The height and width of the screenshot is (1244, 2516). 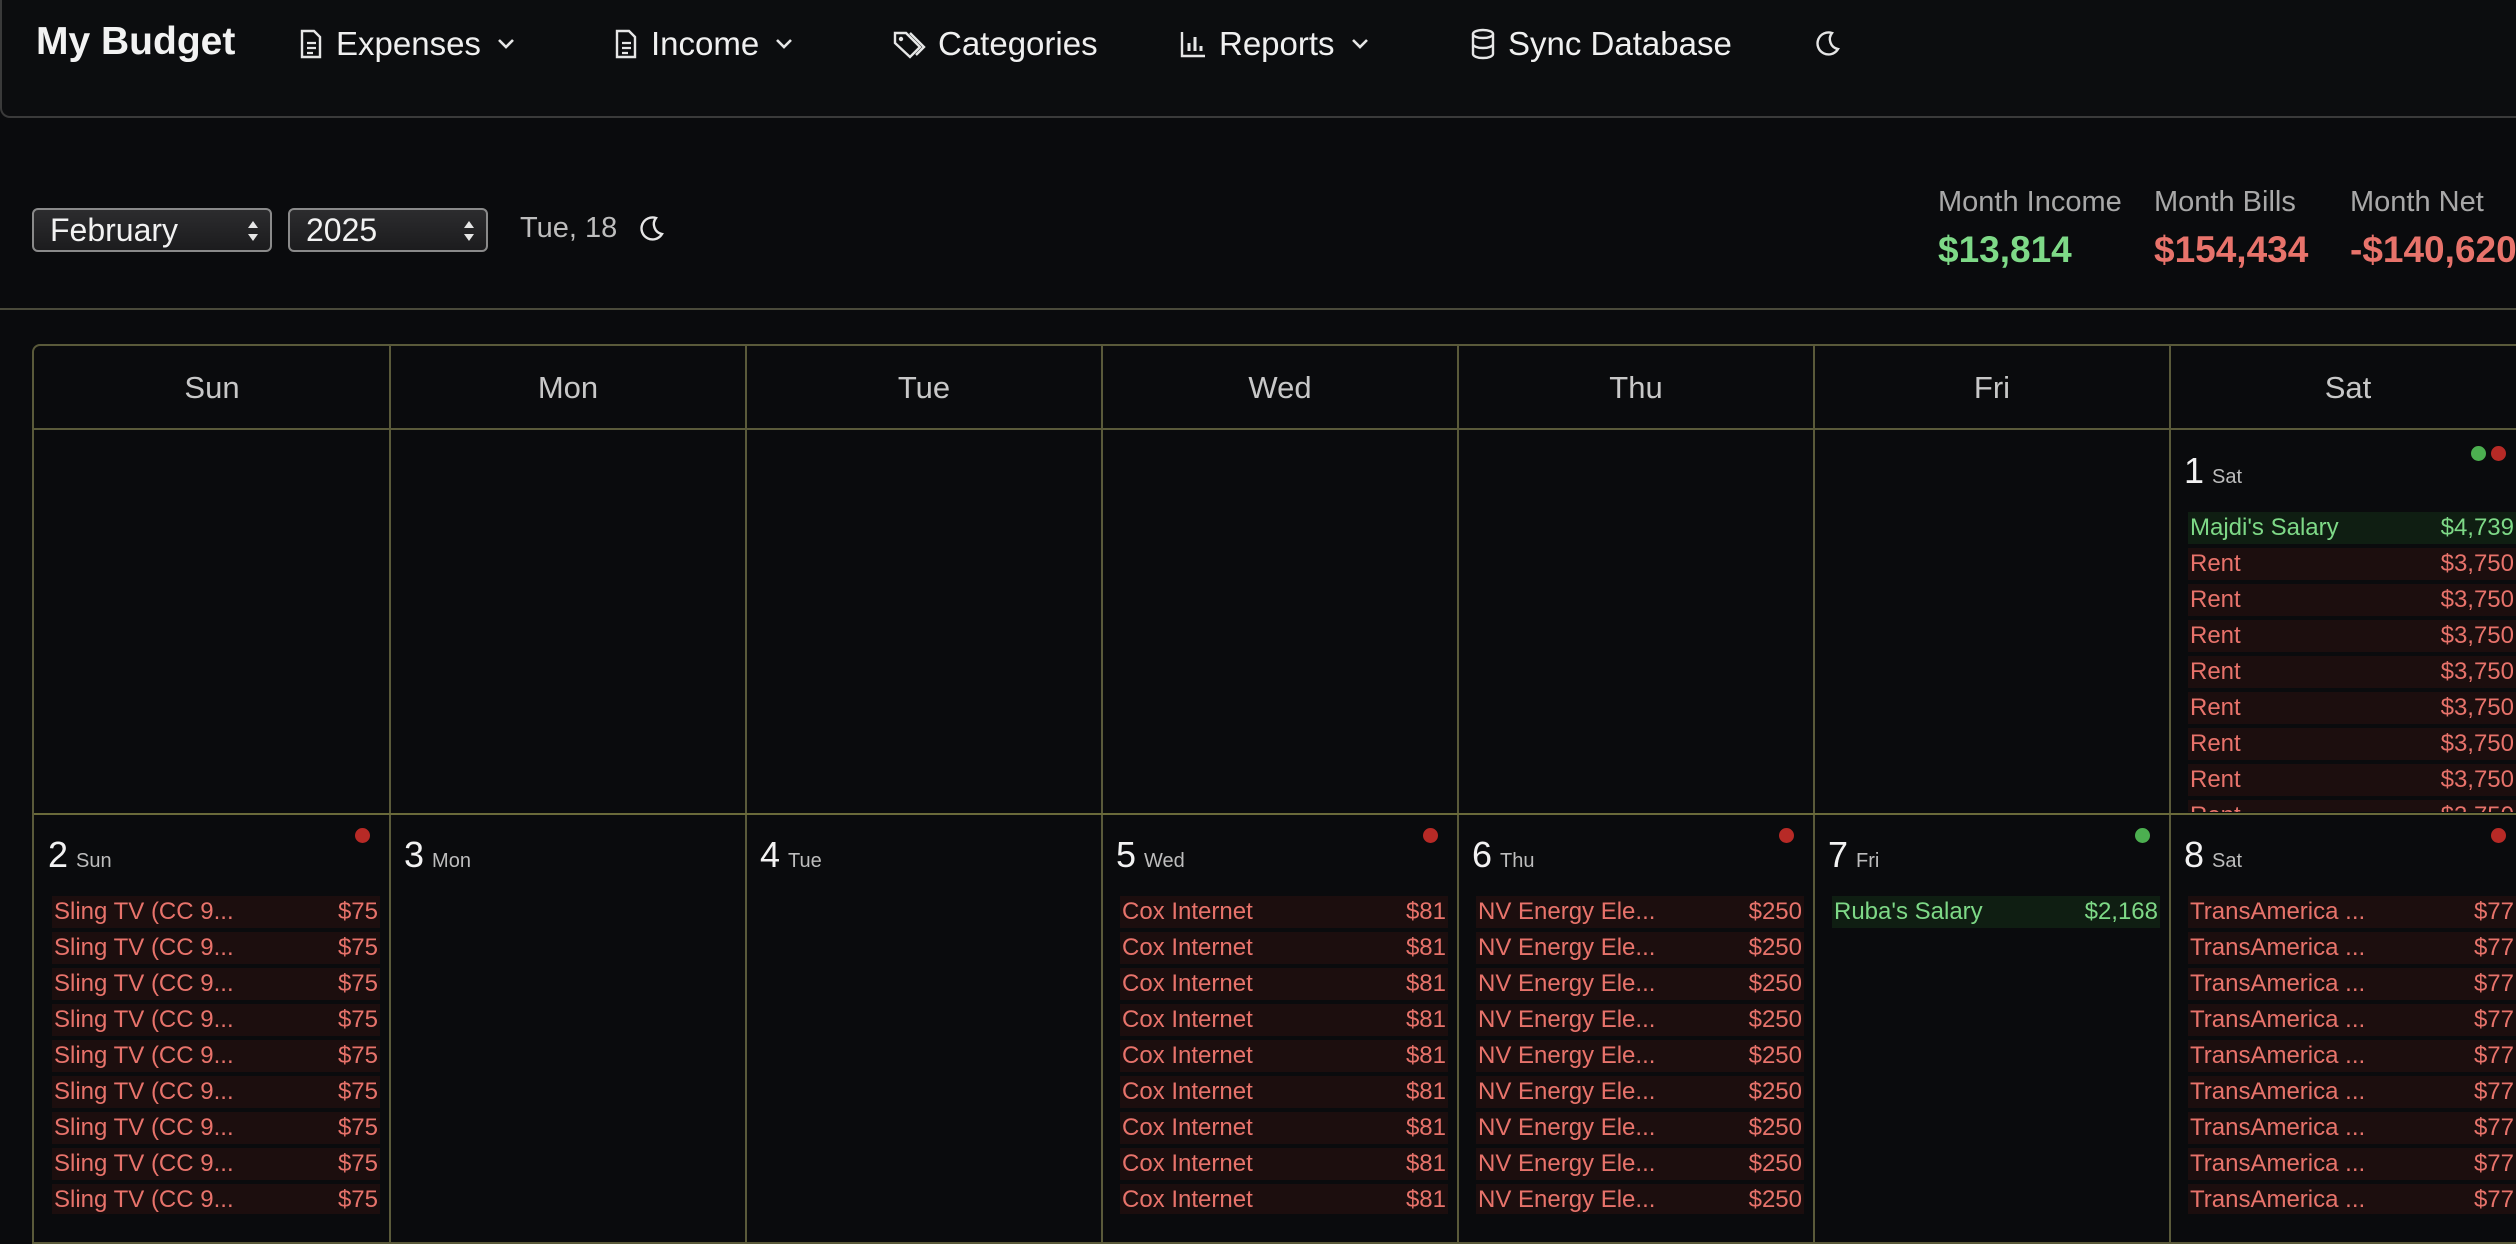 What do you see at coordinates (1775, 1091) in the screenshot?
I see `entry-amount: $250` at bounding box center [1775, 1091].